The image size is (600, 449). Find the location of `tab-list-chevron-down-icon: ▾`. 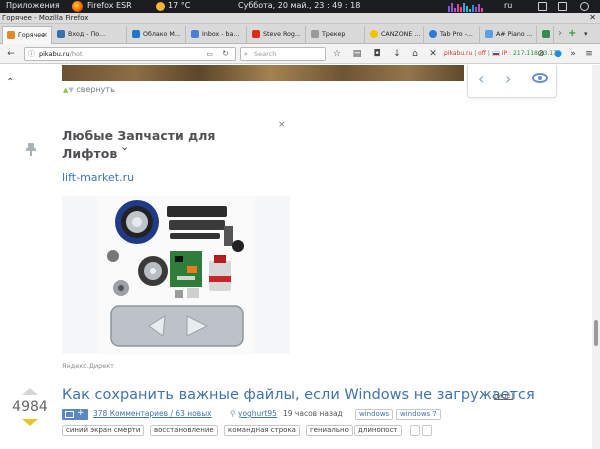

tab-list-chevron-down-icon: ▾ is located at coordinates (586, 34).